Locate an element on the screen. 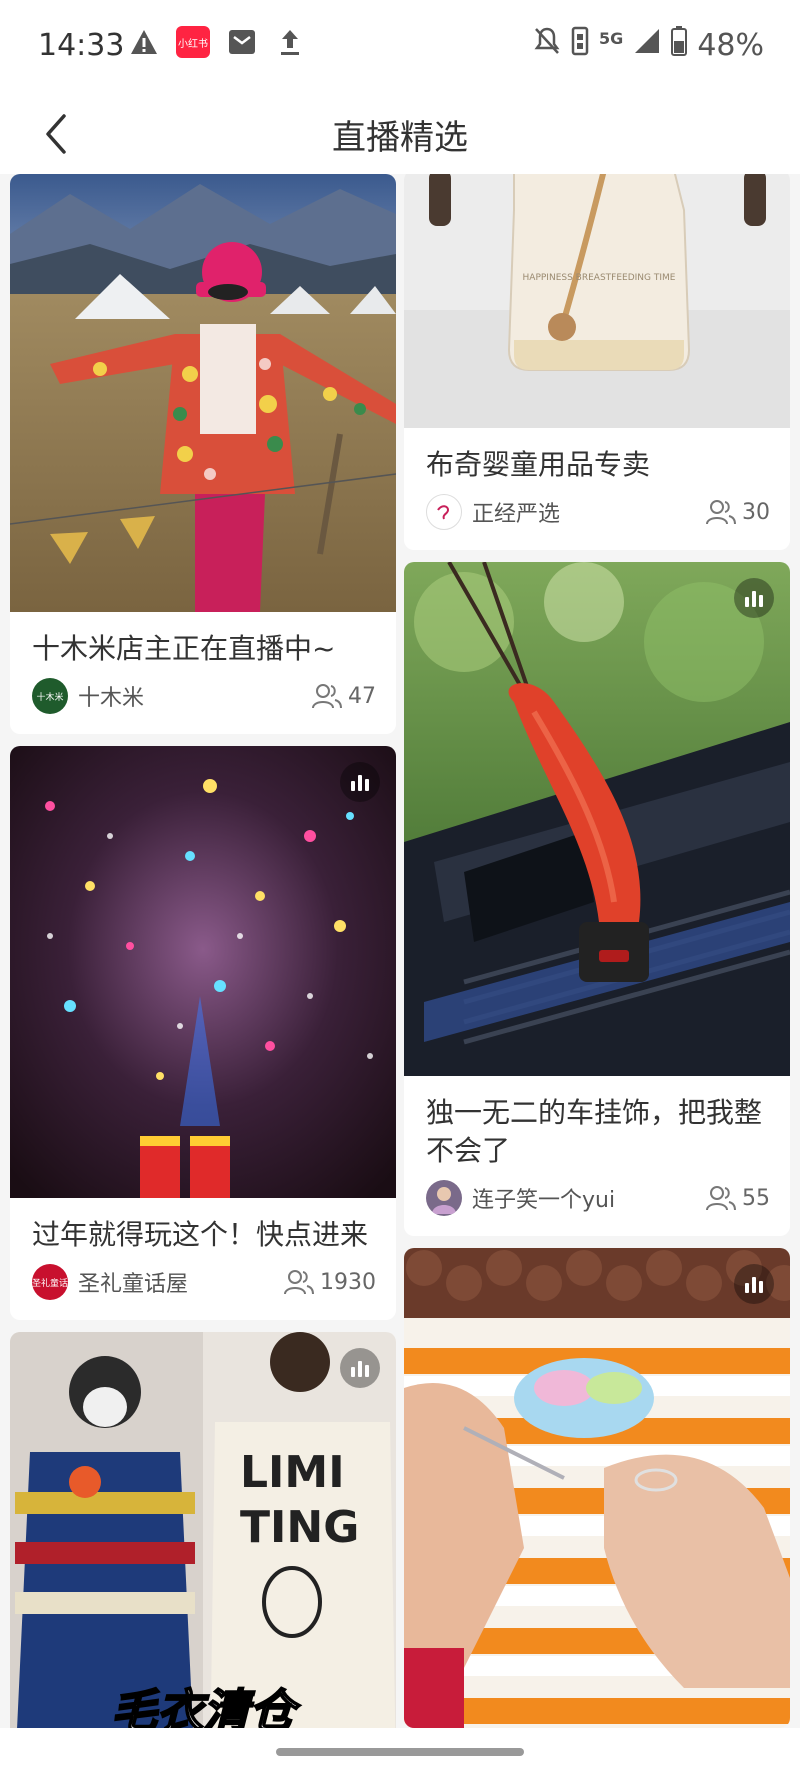  top-bar: 直播精选 is located at coordinates (400, 133).